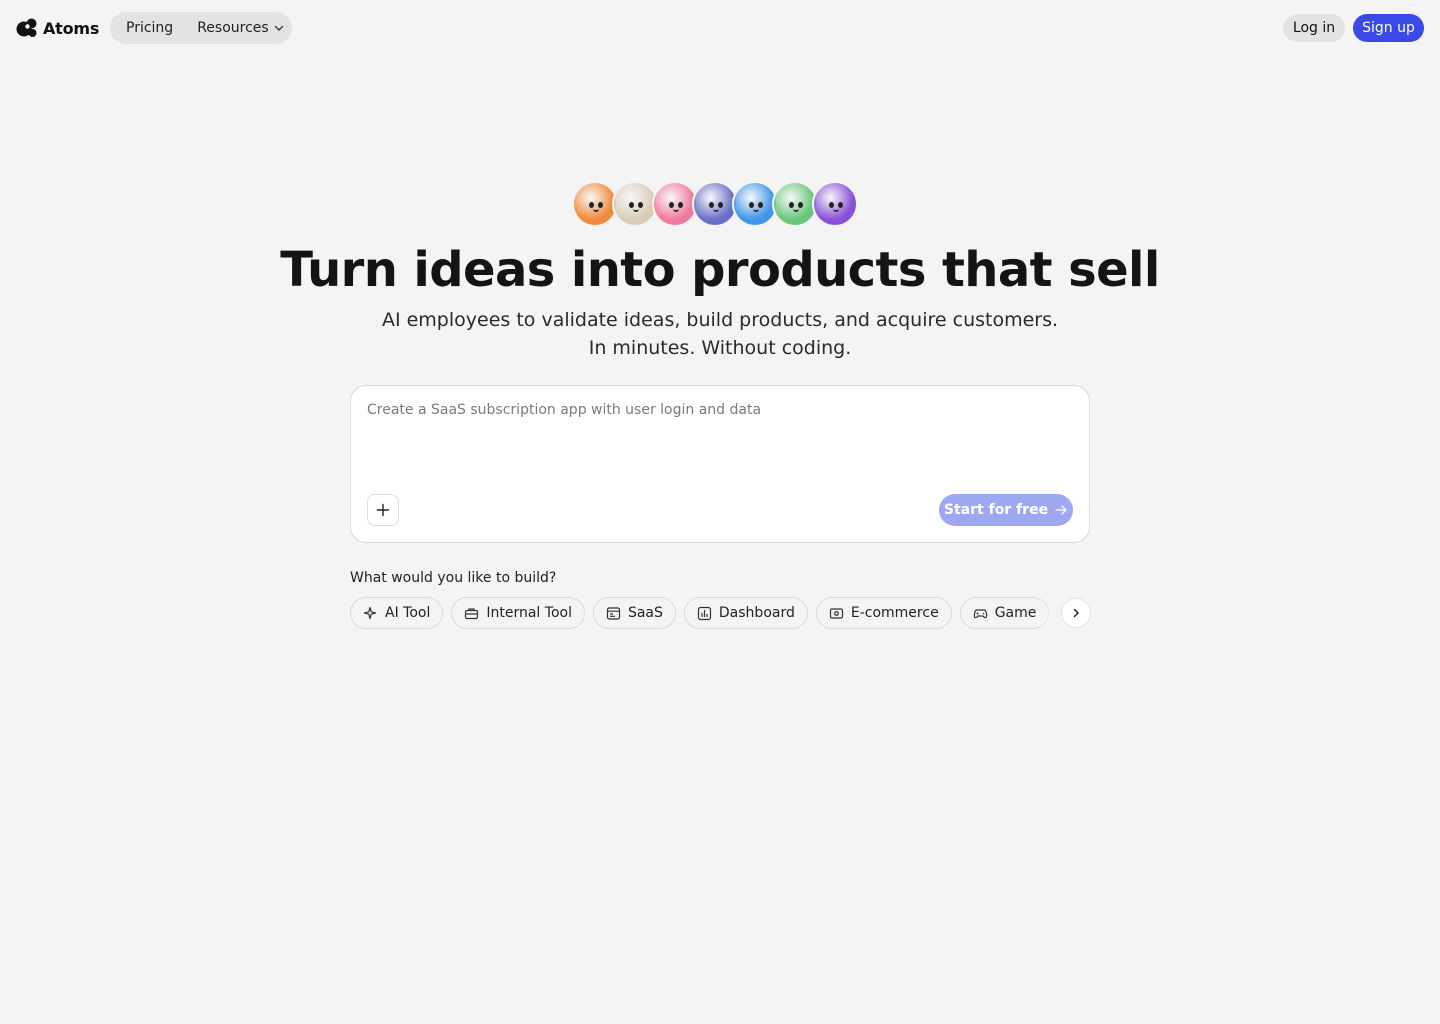 This screenshot has height=1024, width=1440. Describe the element at coordinates (613, 613) in the screenshot. I see `browser-window-icon` at that location.